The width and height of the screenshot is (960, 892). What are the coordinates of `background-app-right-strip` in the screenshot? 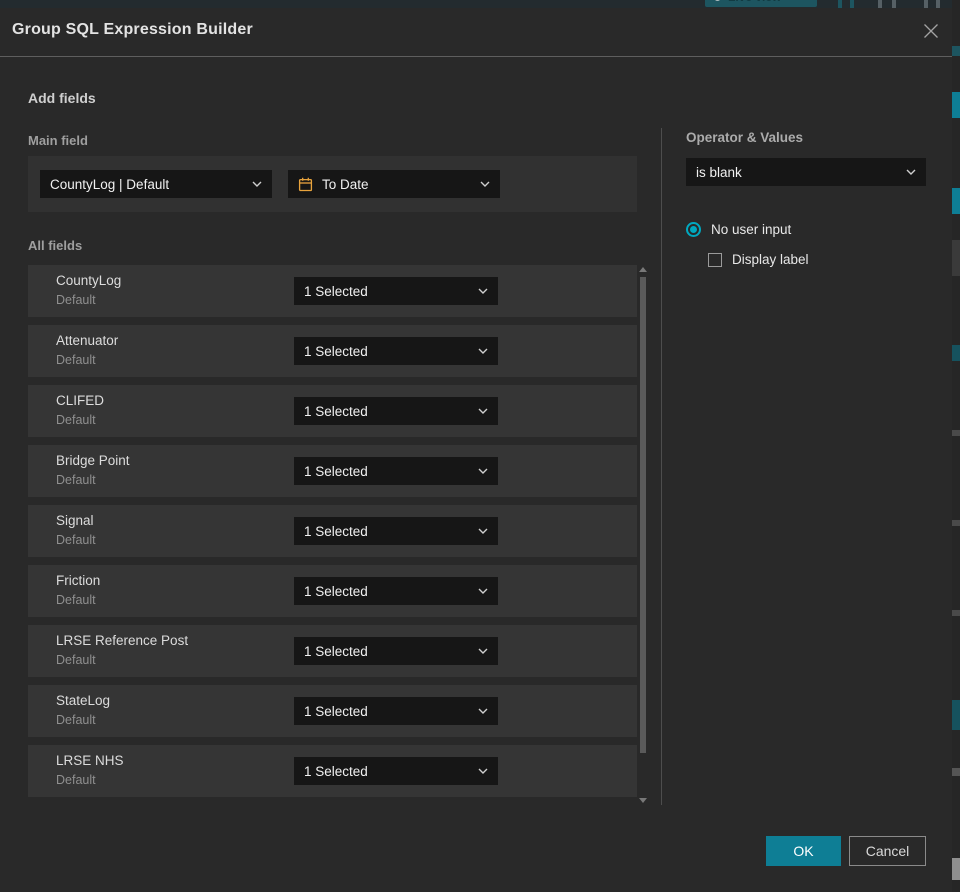 It's located at (956, 446).